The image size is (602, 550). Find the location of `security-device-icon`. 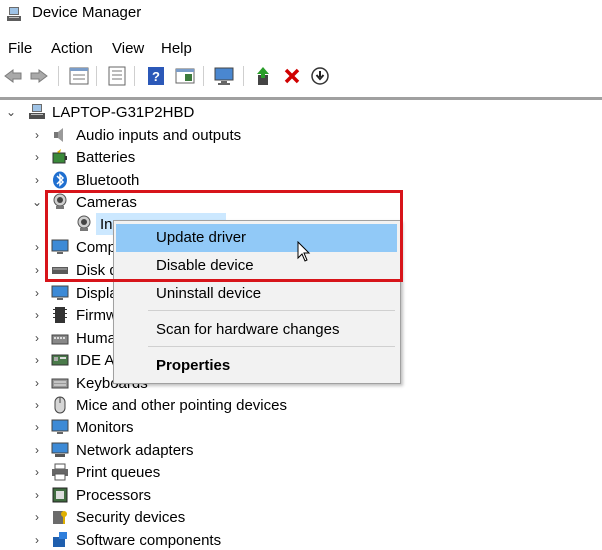

security-device-icon is located at coordinates (60, 517).